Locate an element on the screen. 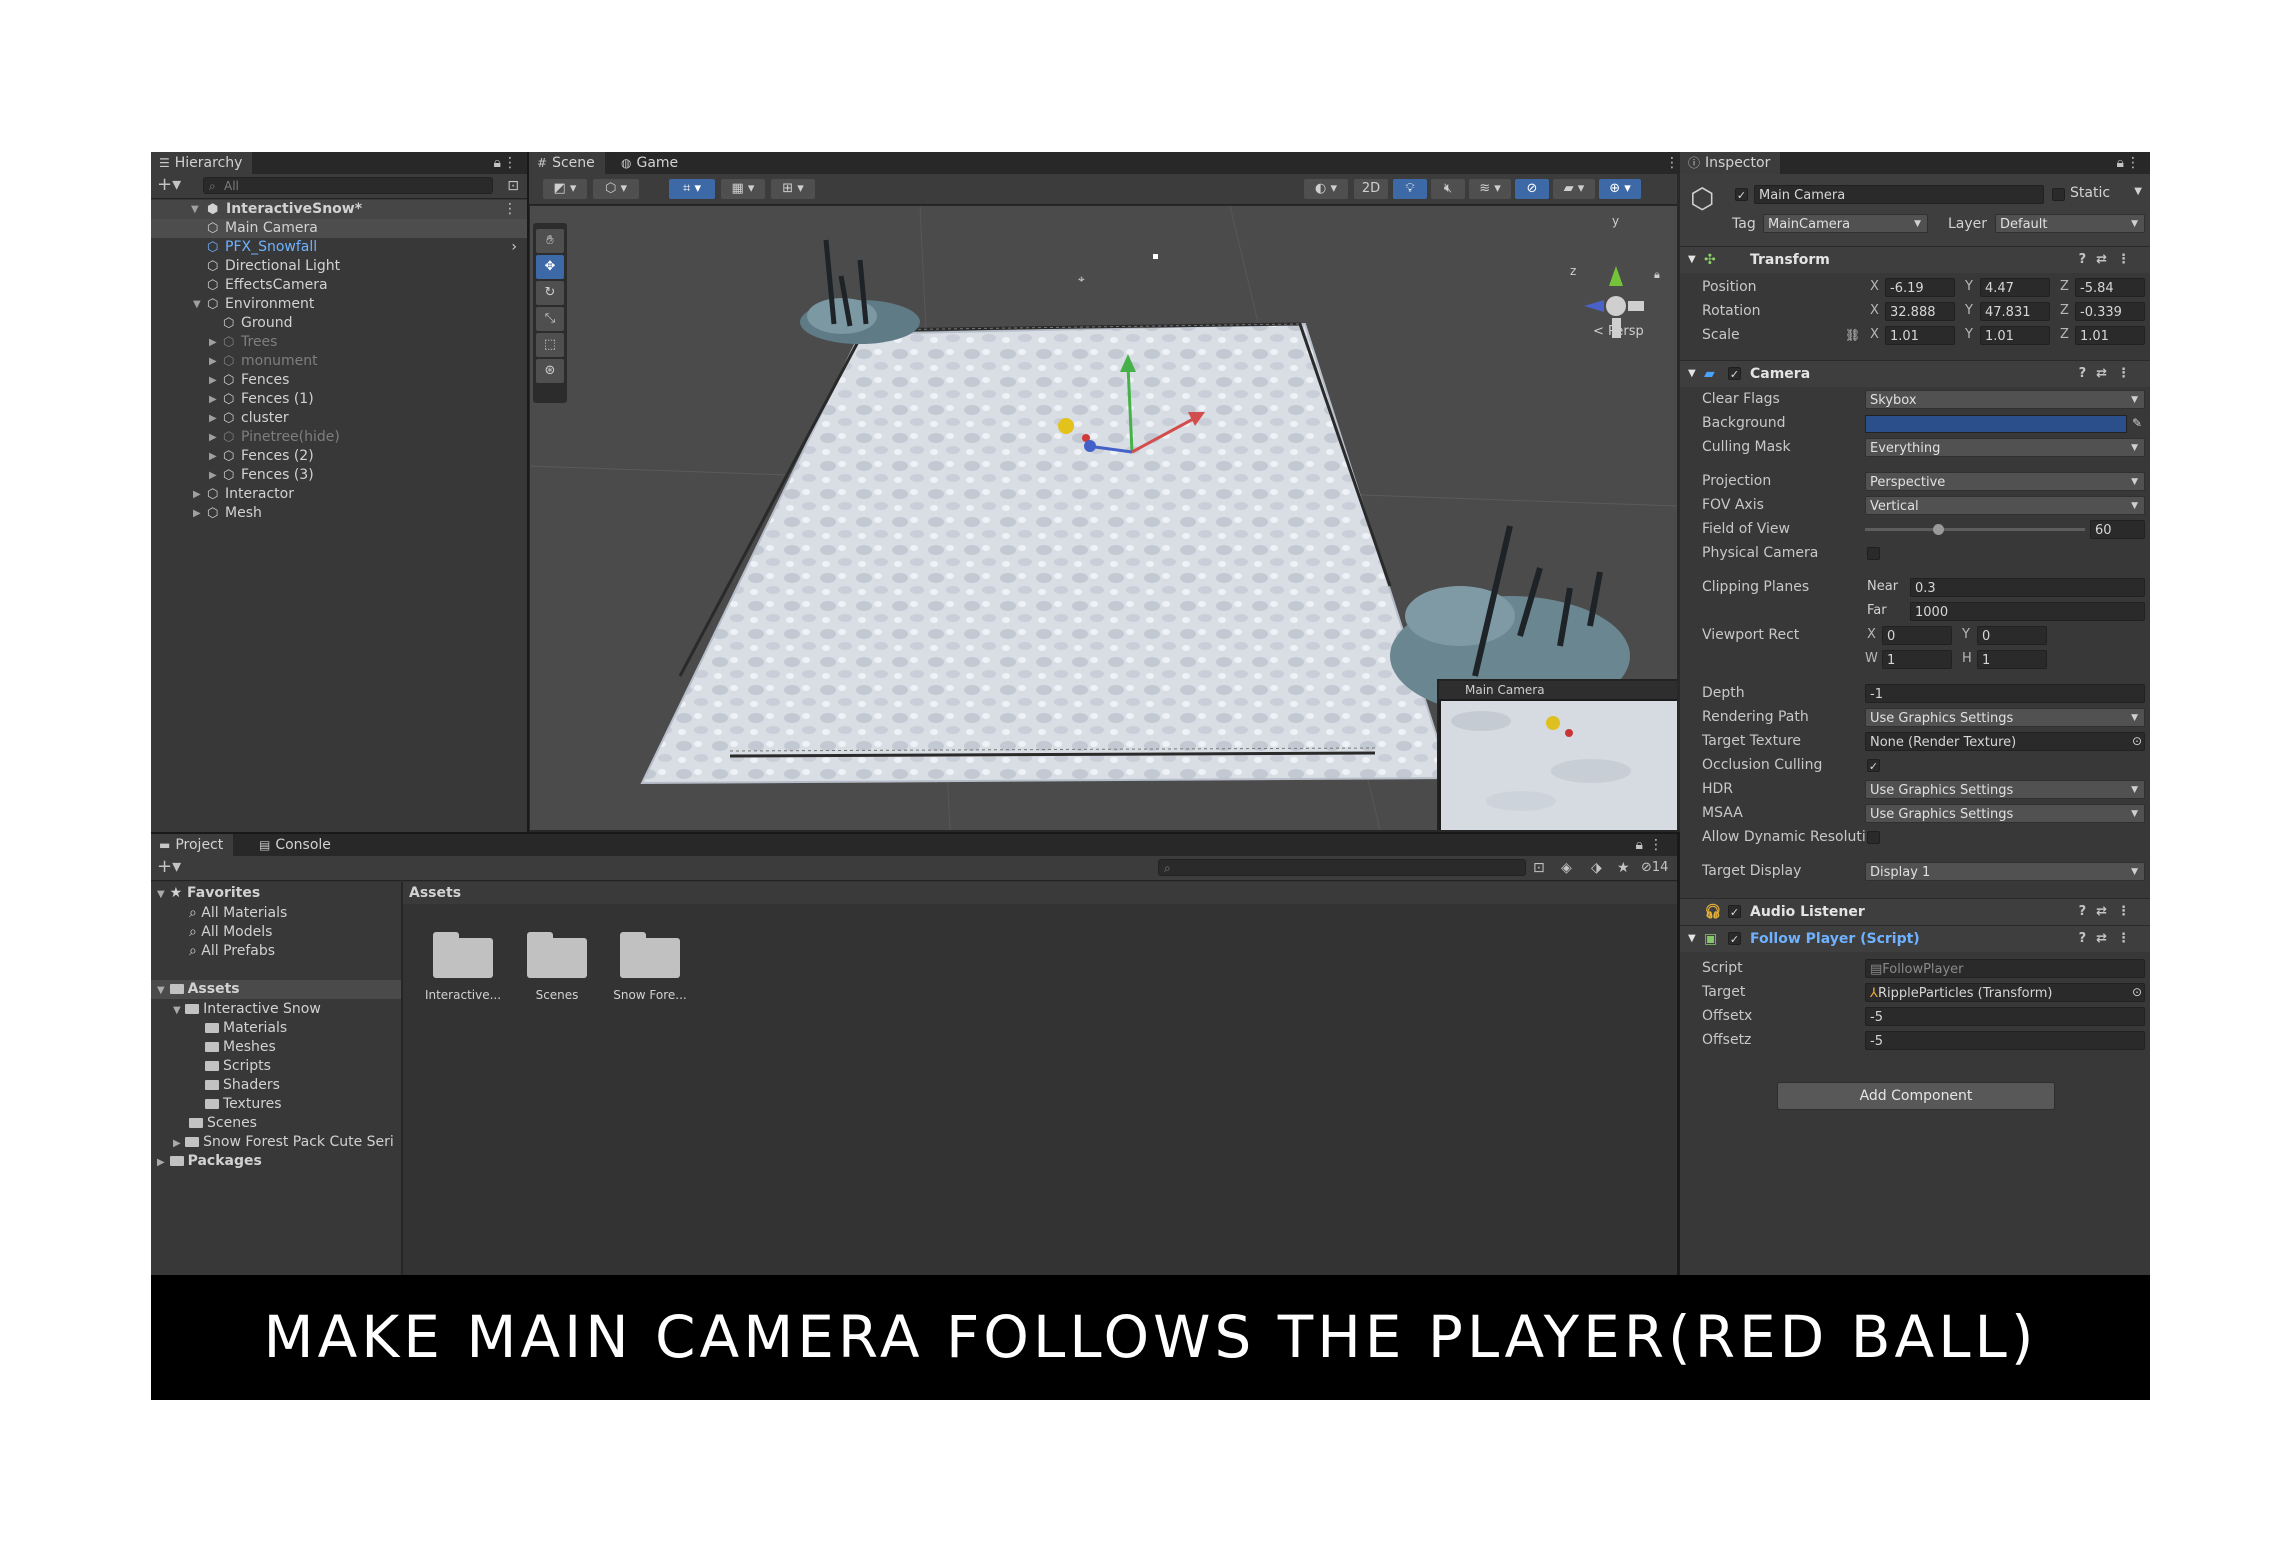 This screenshot has height=1545, width=2289. hierarchy-item: ▶ ⬡ Fences is located at coordinates (339, 380).